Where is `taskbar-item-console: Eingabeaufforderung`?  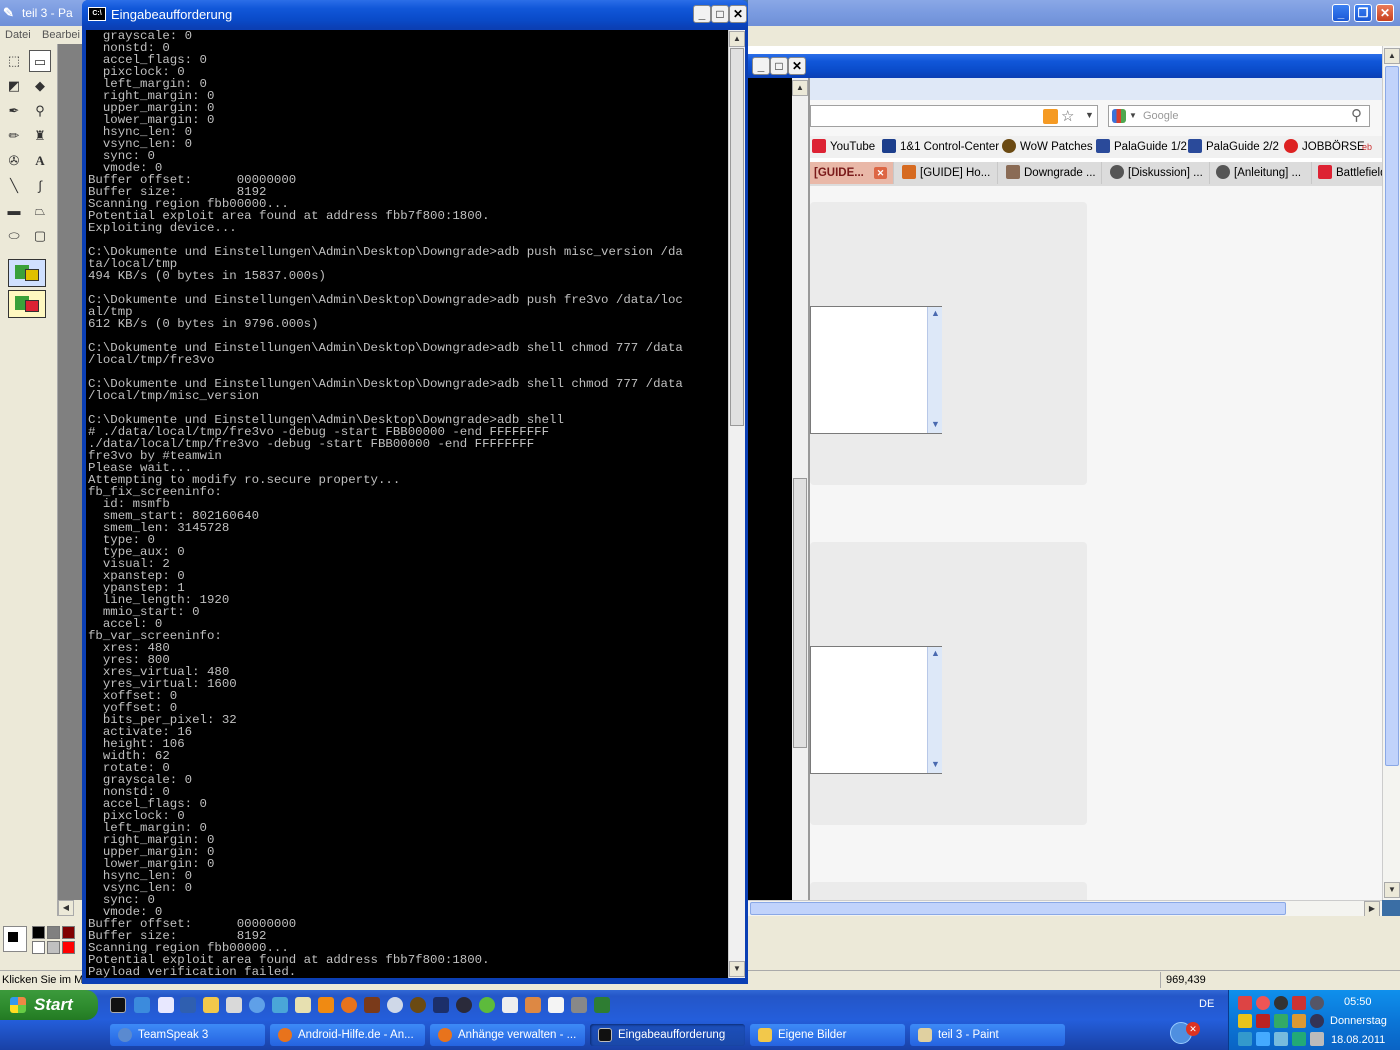 taskbar-item-console: Eingabeaufforderung is located at coordinates (667, 1035).